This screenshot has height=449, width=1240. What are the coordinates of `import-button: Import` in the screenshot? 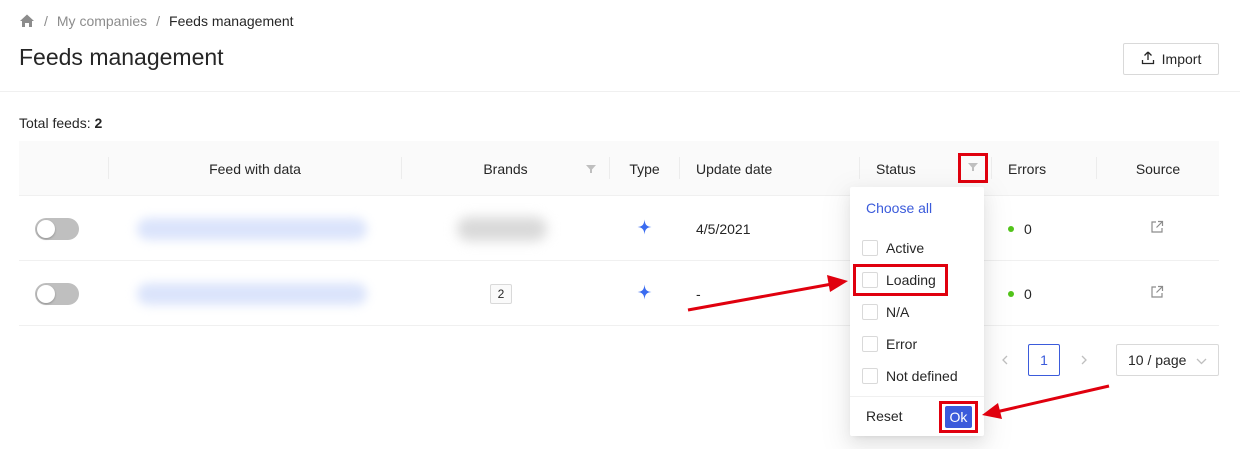 It's located at (1171, 59).